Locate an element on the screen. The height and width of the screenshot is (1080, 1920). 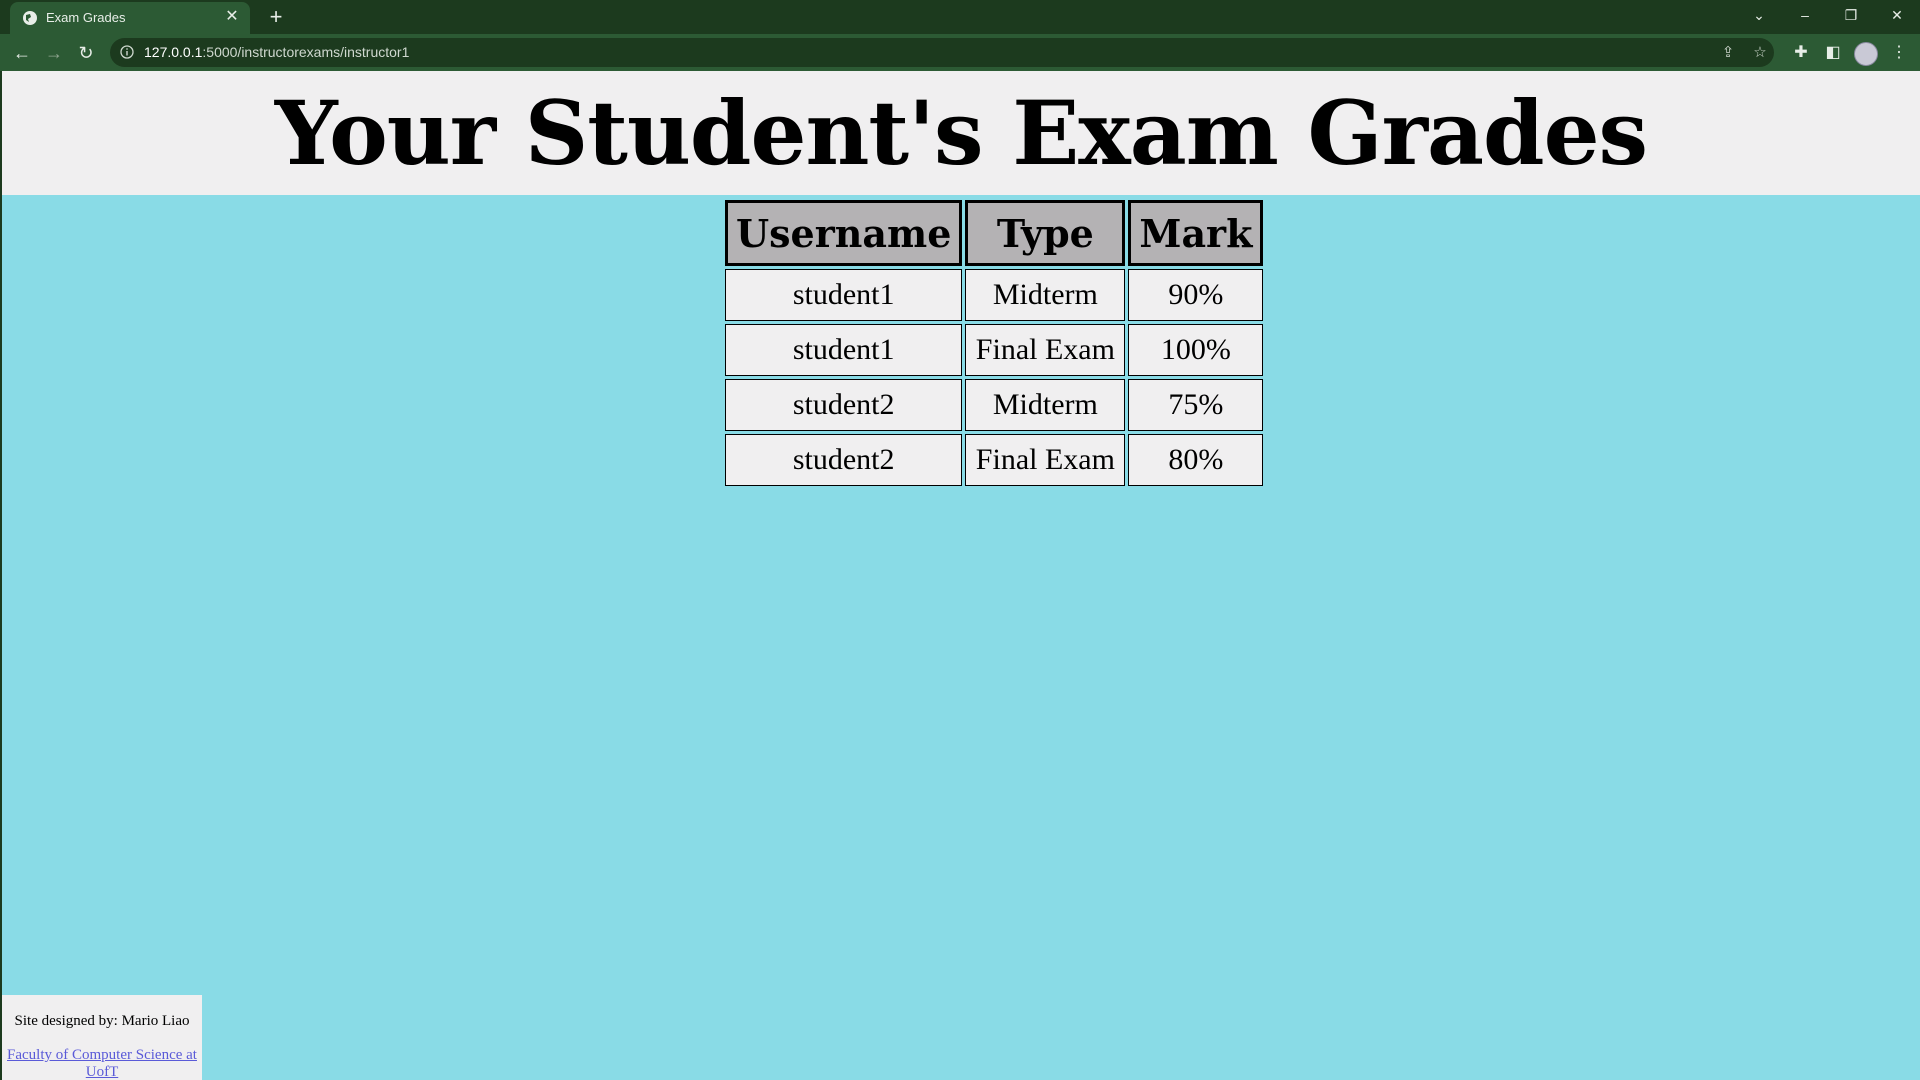
header-type: Type is located at coordinates (1045, 233).